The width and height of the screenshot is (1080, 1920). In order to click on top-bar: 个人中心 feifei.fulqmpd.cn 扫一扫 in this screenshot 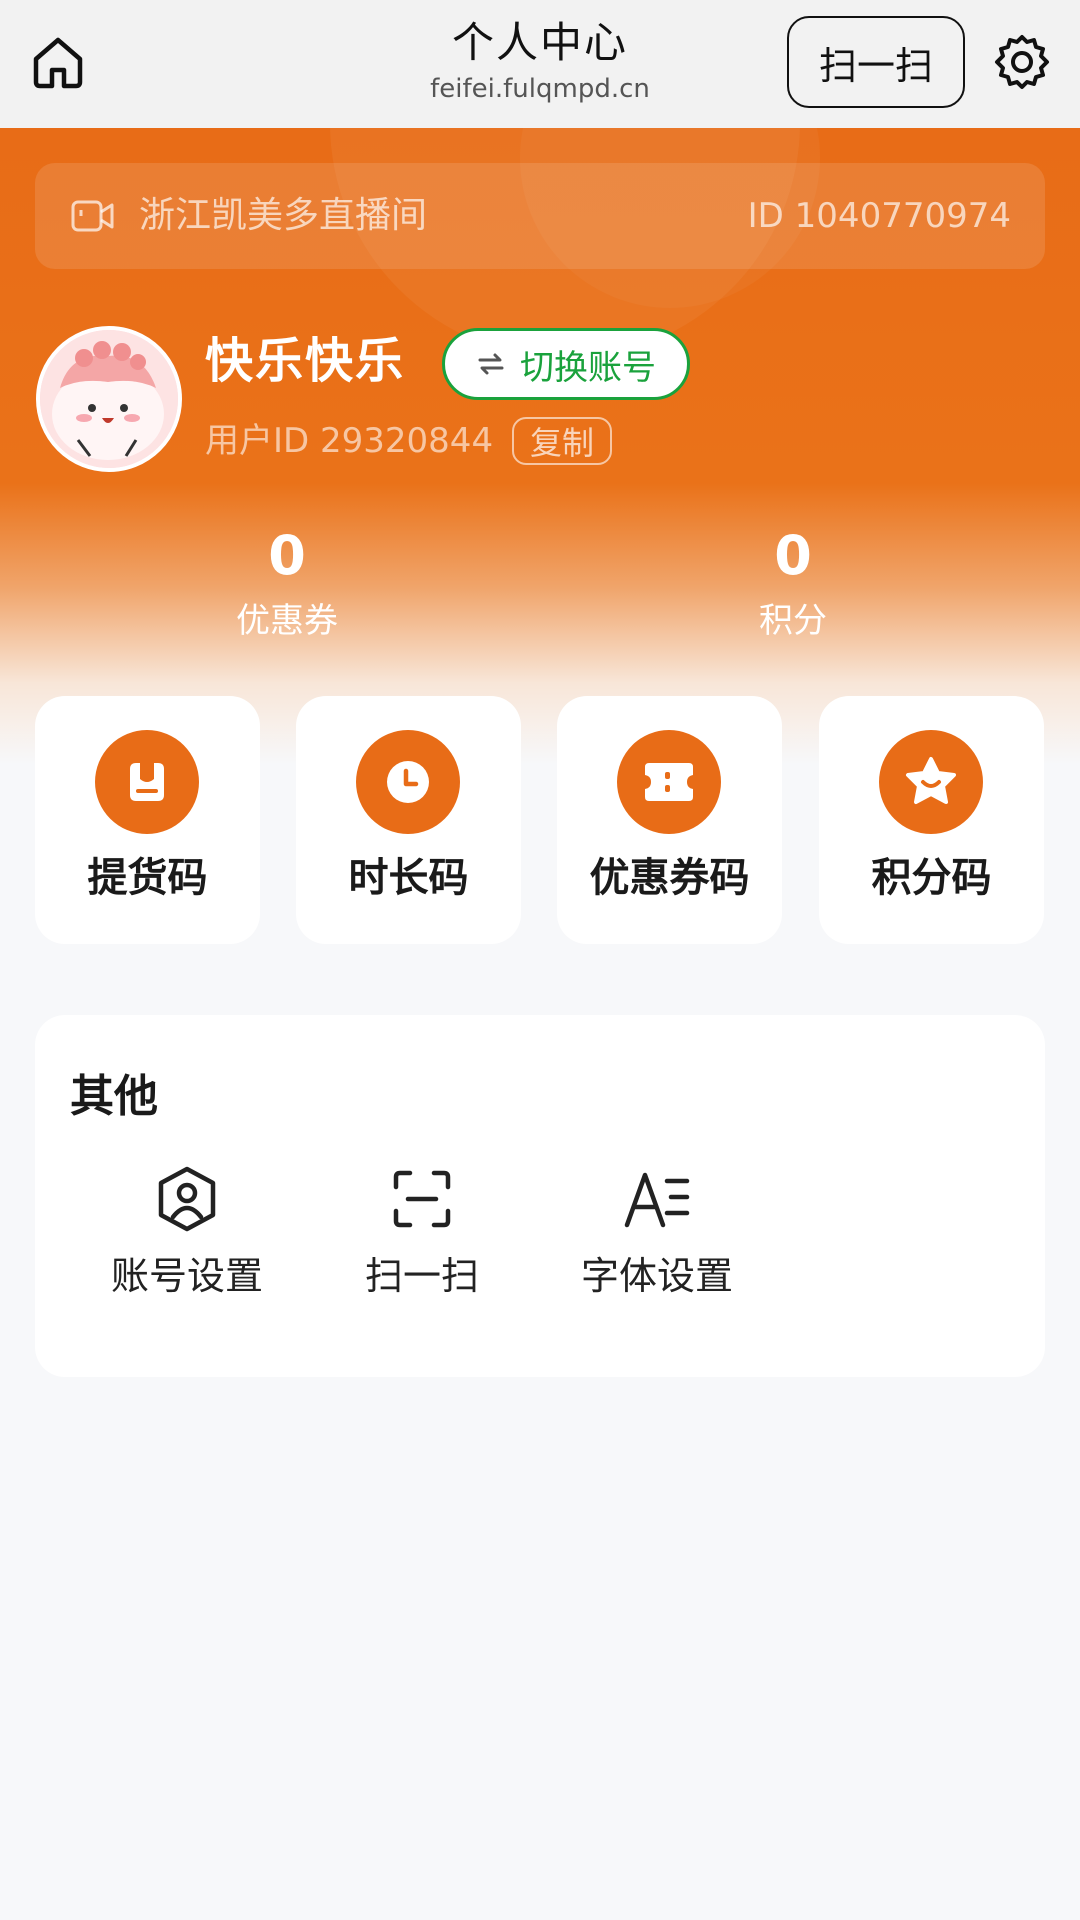, I will do `click(540, 64)`.